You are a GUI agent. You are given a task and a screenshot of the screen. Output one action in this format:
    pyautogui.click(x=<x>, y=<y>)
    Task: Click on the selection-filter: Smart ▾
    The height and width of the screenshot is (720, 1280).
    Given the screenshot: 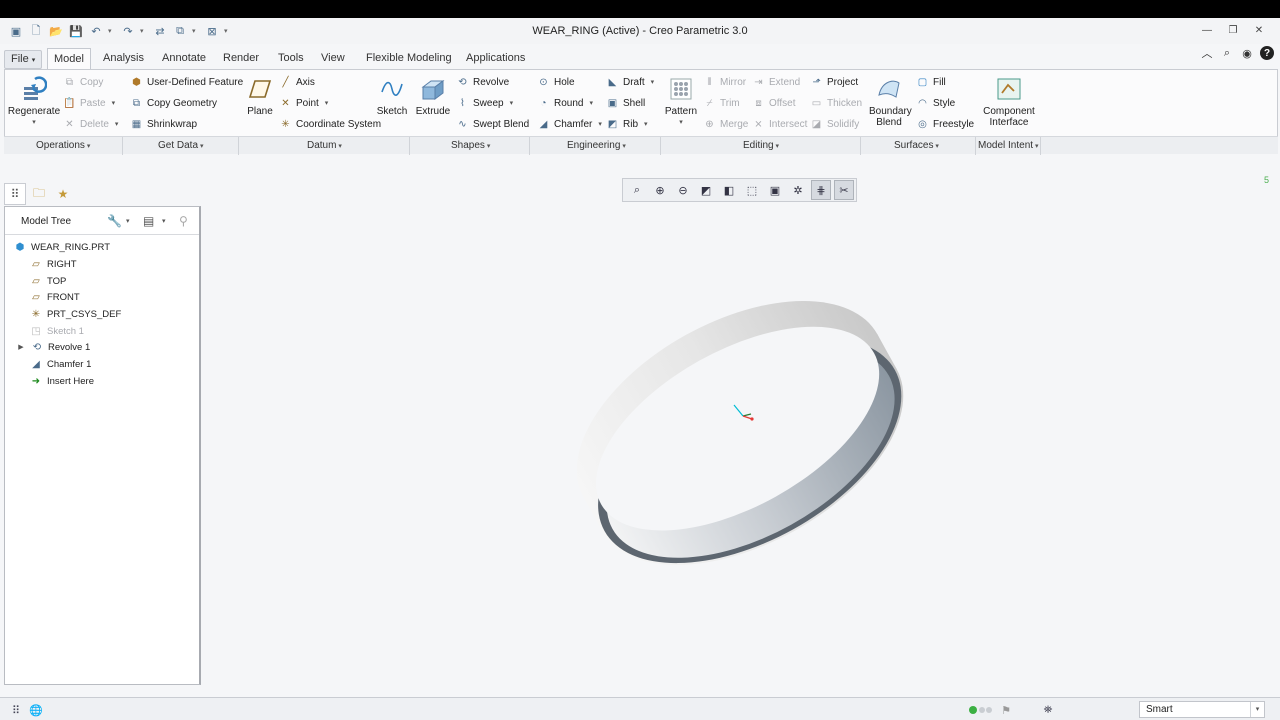 What is the action you would take?
    pyautogui.click(x=1202, y=709)
    